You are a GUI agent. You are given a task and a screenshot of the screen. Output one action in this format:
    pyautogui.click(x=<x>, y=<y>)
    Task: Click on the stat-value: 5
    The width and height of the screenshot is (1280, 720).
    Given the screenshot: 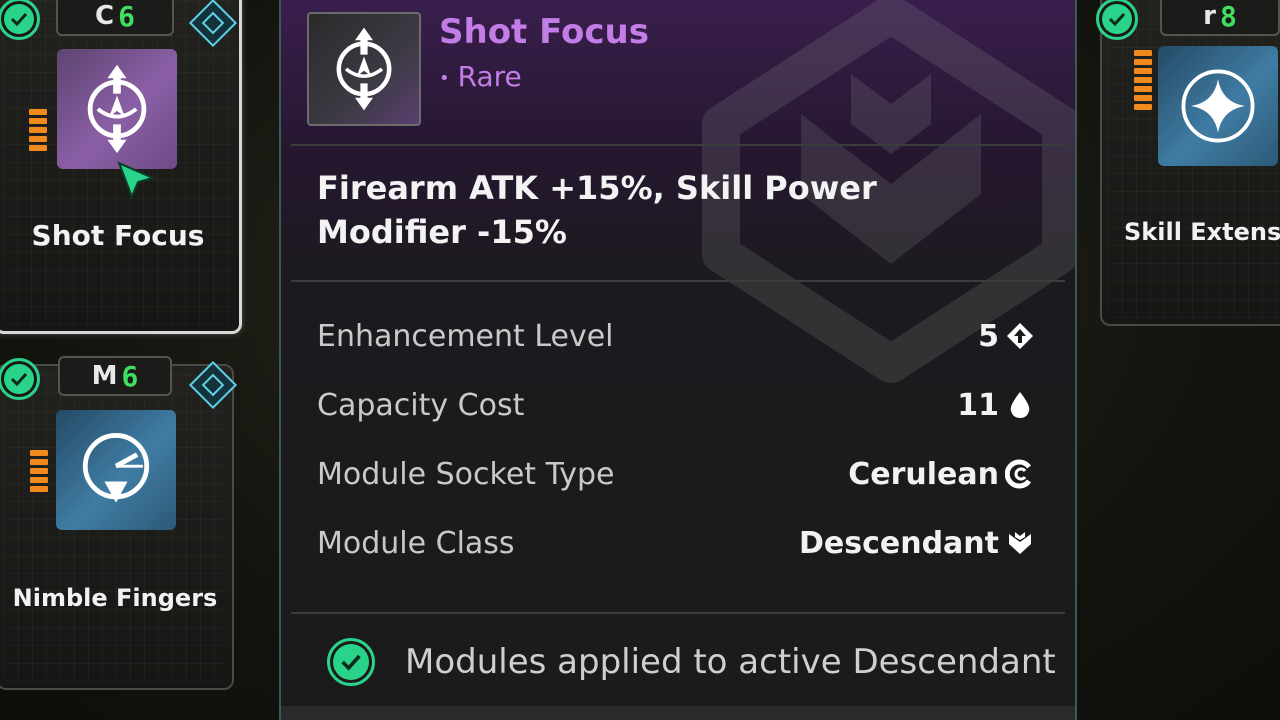 What is the action you would take?
    pyautogui.click(x=988, y=336)
    